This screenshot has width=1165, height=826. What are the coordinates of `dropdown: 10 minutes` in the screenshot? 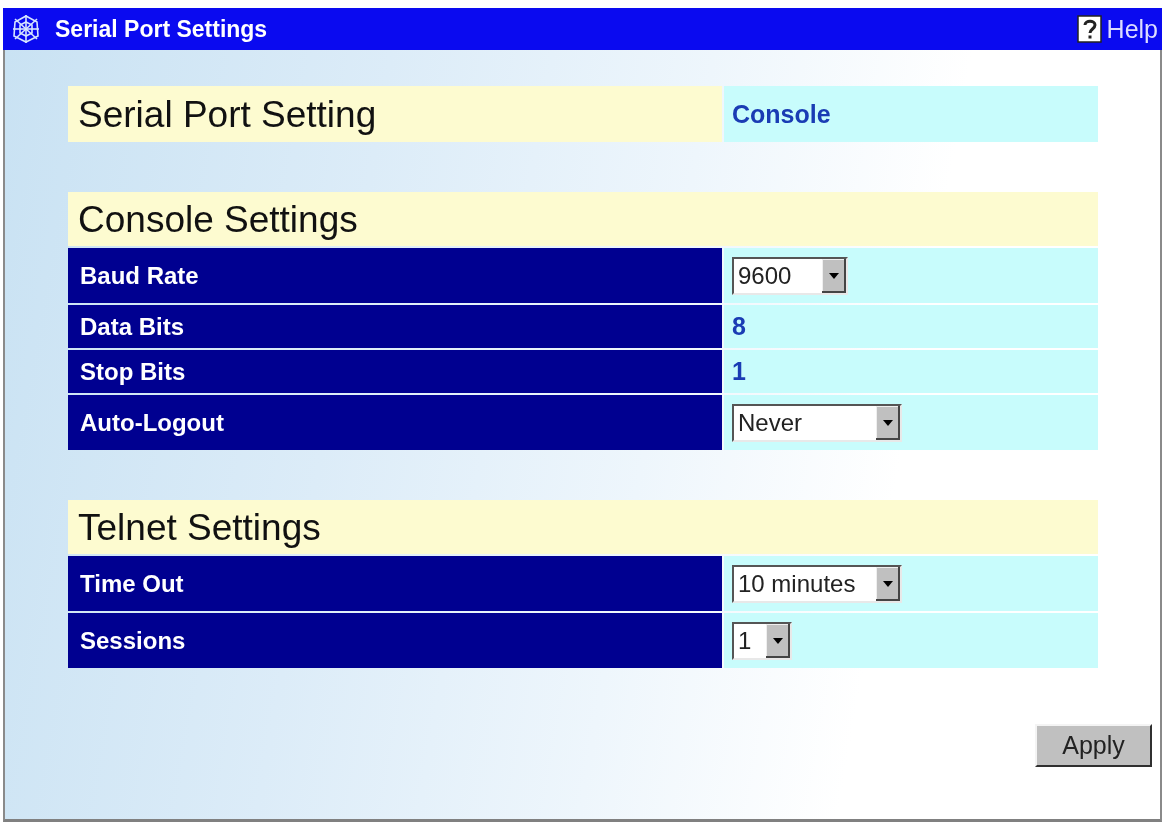 It's located at (817, 583).